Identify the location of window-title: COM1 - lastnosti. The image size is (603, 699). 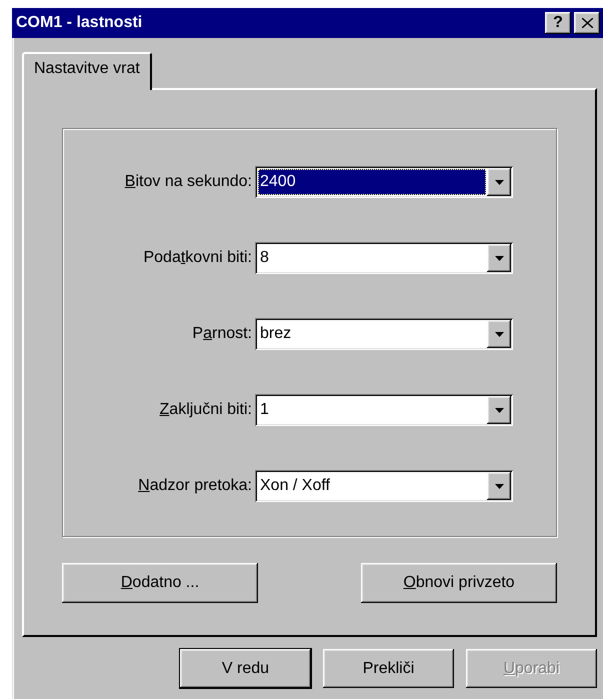
(80, 23).